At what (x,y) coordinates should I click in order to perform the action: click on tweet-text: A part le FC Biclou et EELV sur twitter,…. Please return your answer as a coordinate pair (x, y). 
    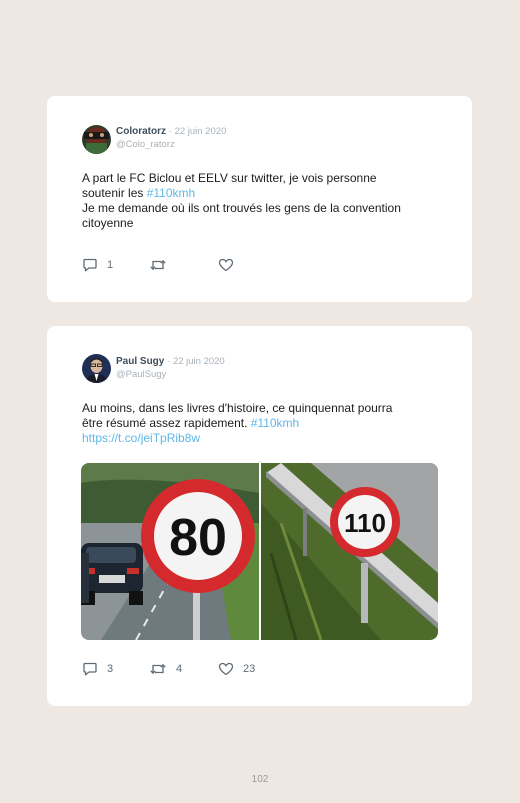
    Looking at the image, I should click on (262, 201).